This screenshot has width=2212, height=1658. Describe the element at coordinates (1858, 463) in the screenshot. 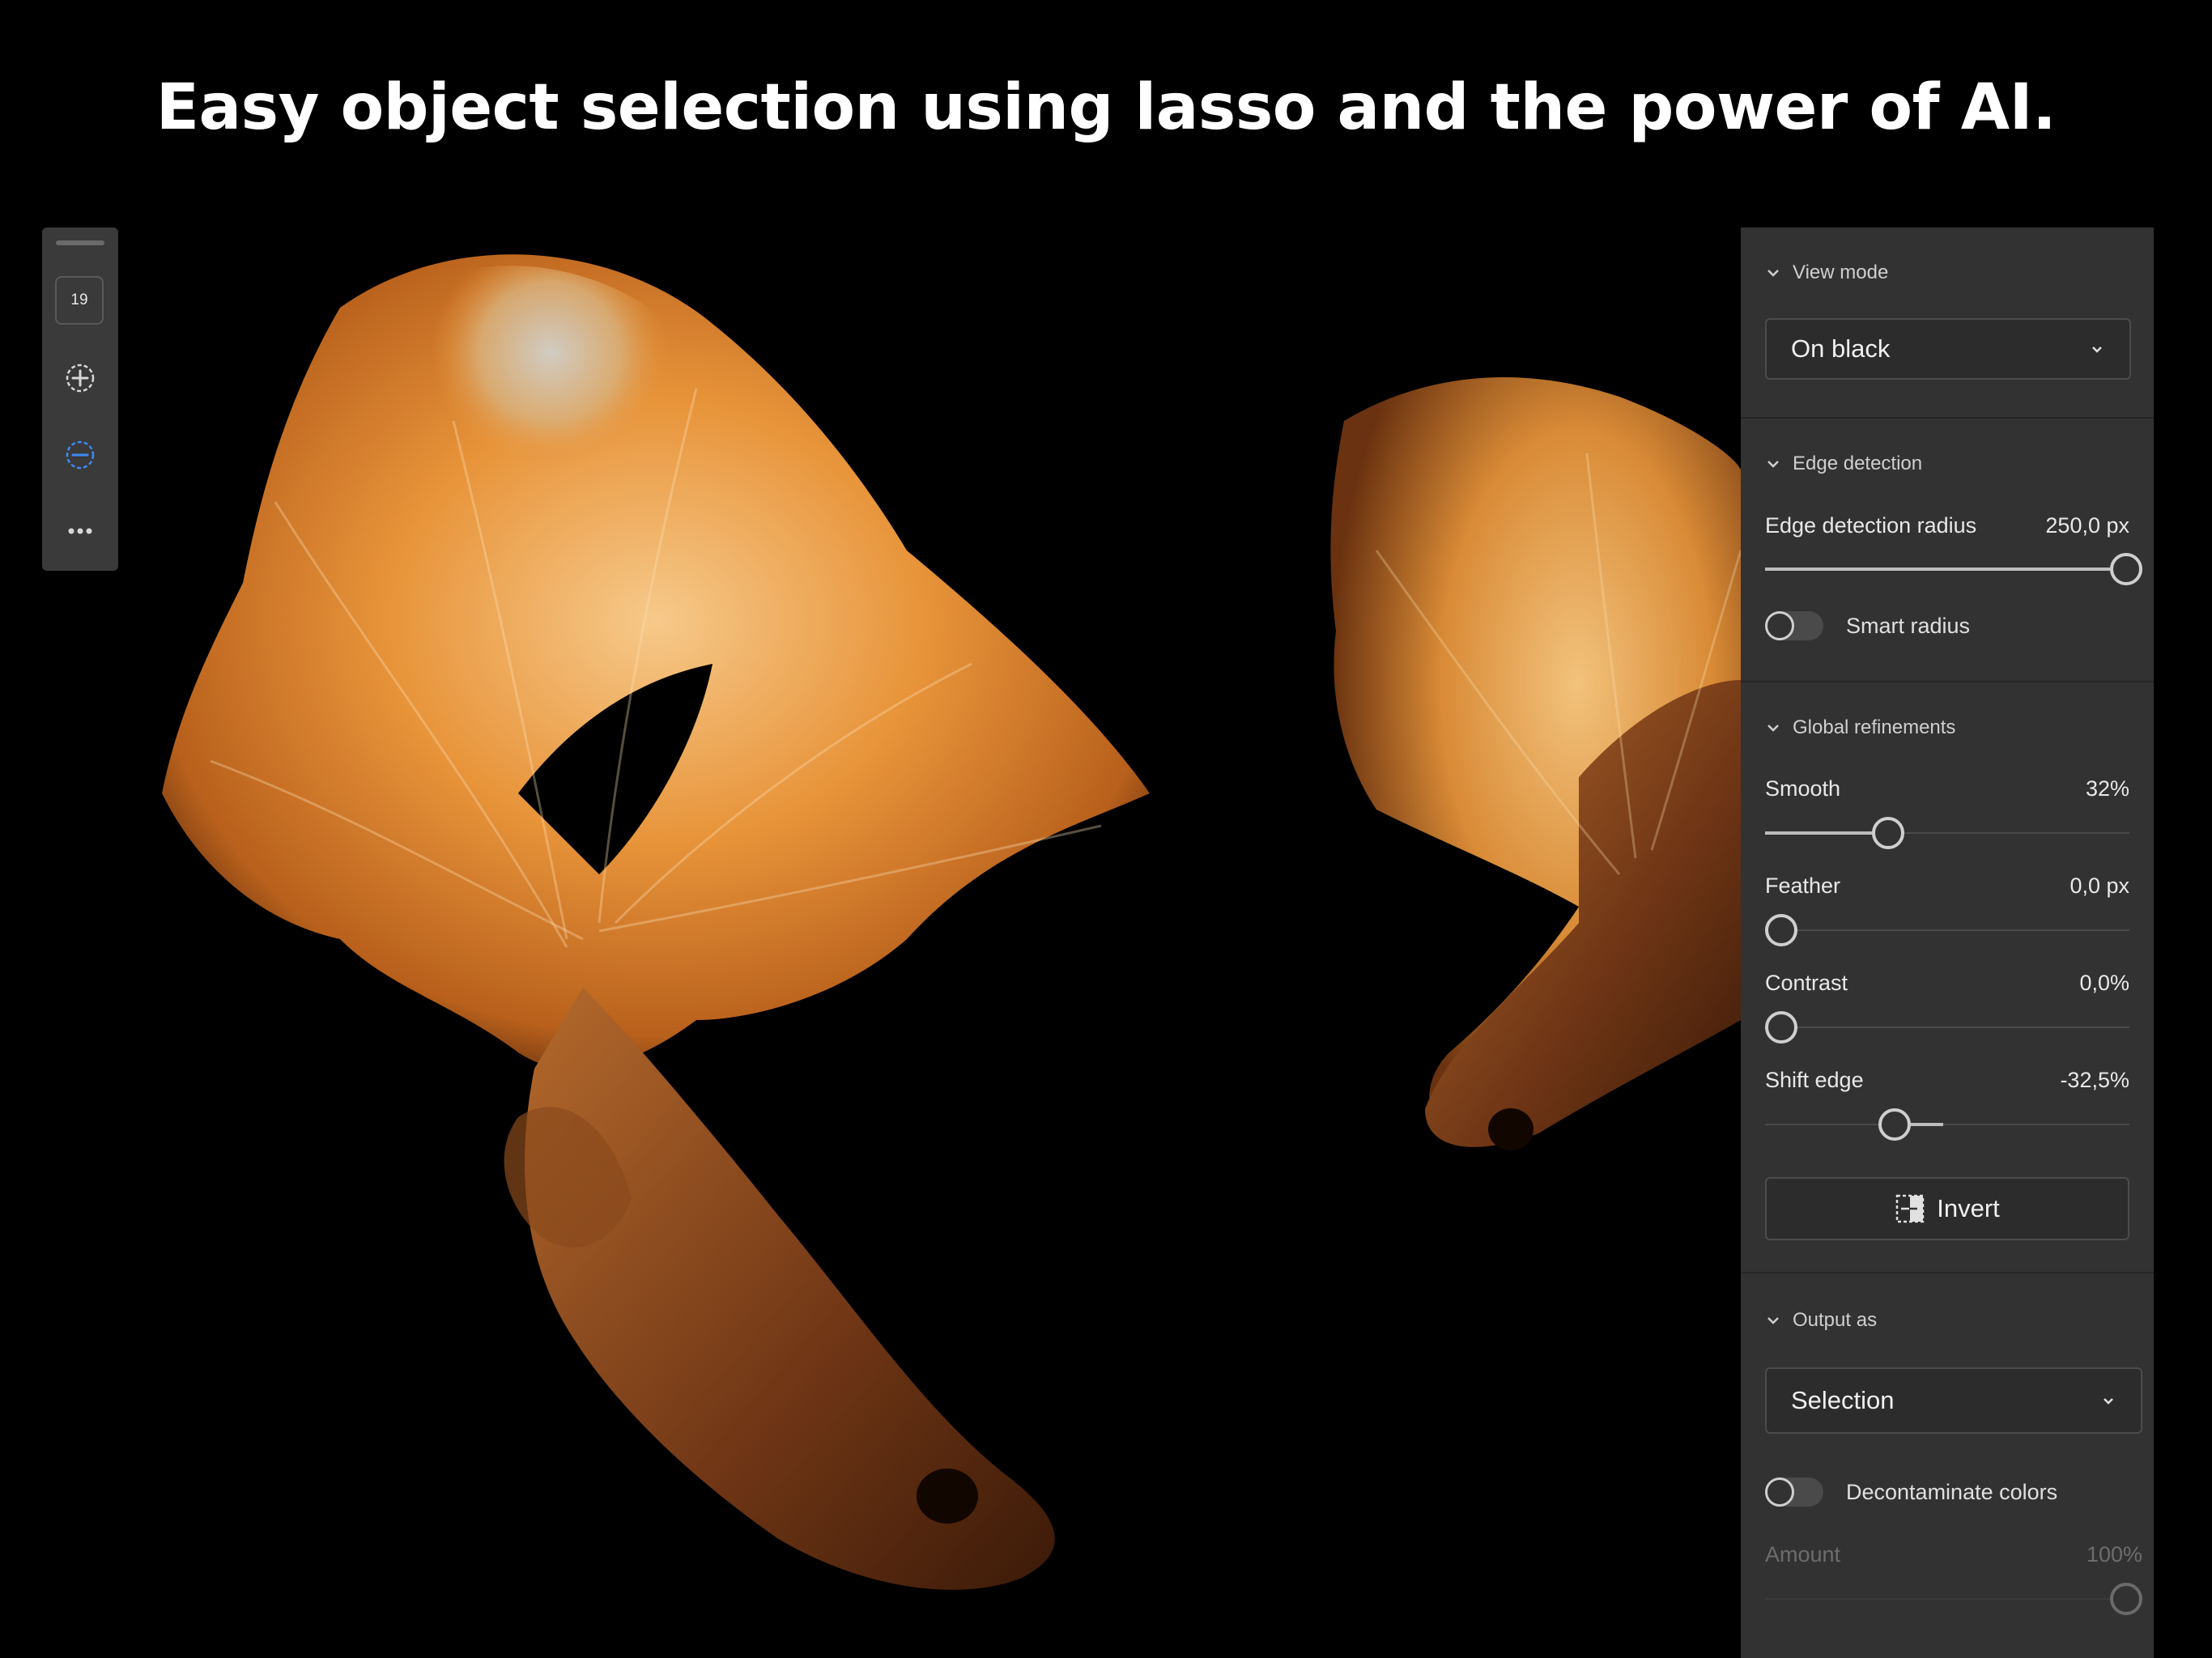

I see `section-title: Edge detection` at that location.